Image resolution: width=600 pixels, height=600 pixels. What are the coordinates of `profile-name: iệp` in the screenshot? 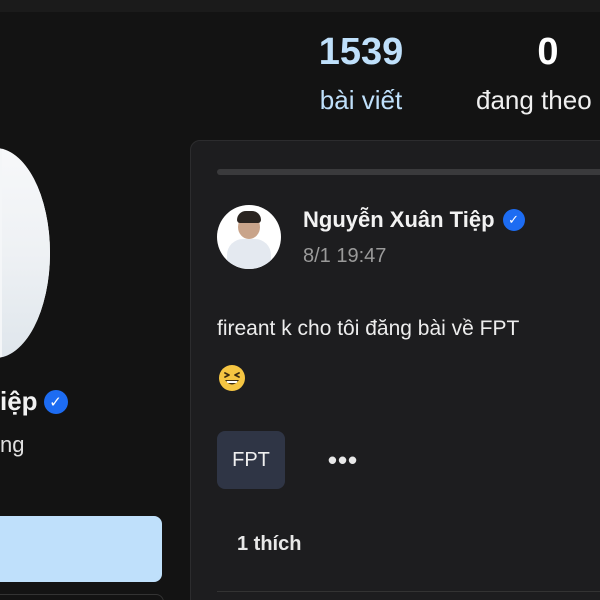 It's located at (19, 401).